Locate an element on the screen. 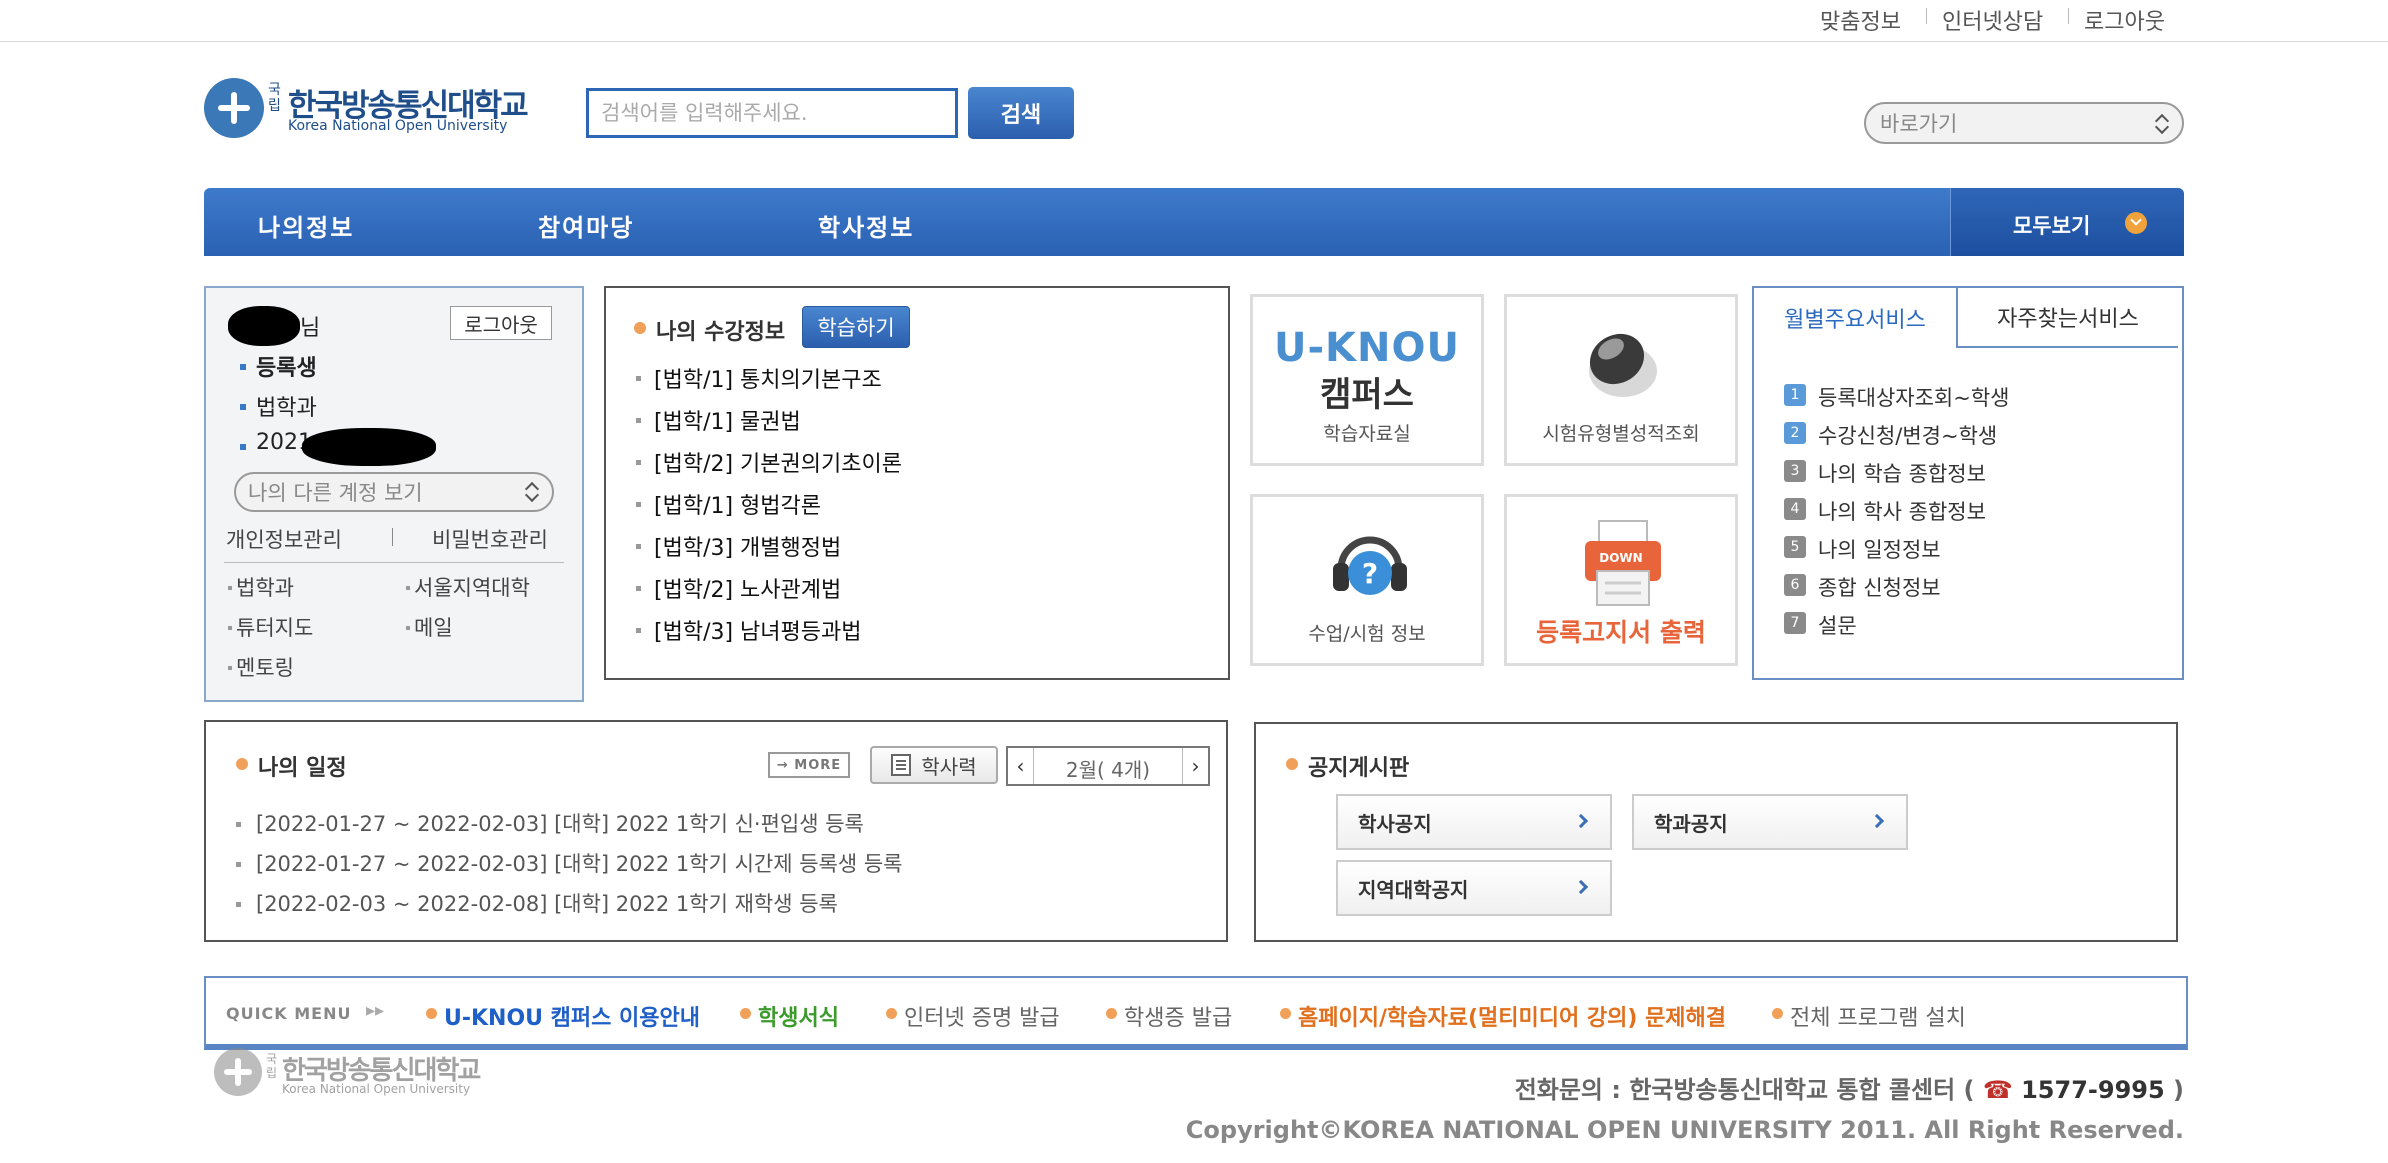 The height and width of the screenshot is (1163, 2388). course-title: 나의 수강정보 is located at coordinates (721, 332).